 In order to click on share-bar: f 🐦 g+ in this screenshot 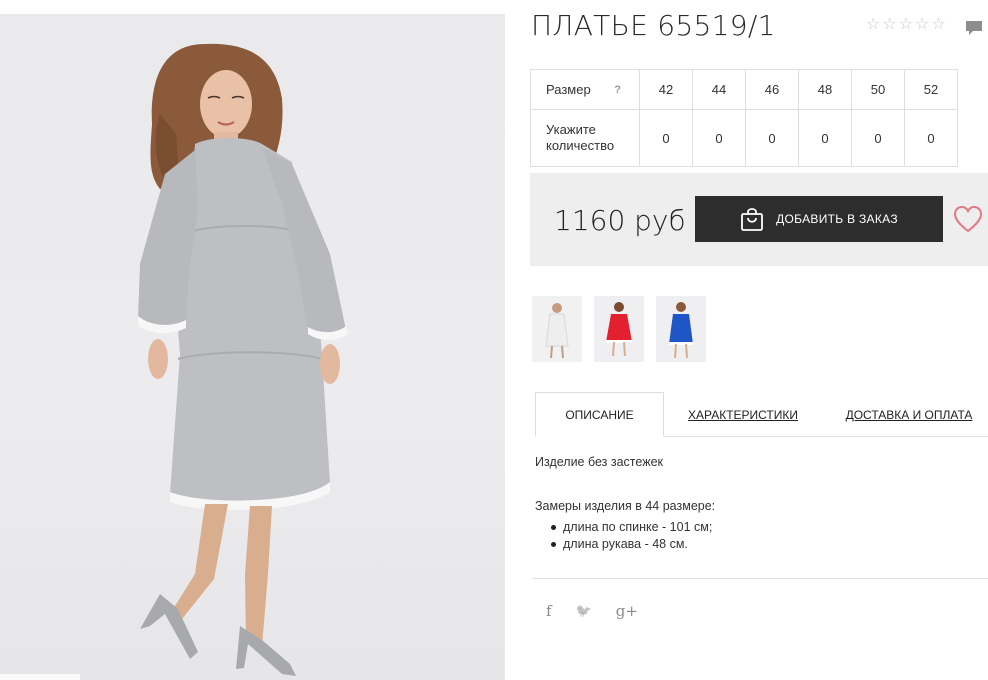, I will do `click(592, 611)`.